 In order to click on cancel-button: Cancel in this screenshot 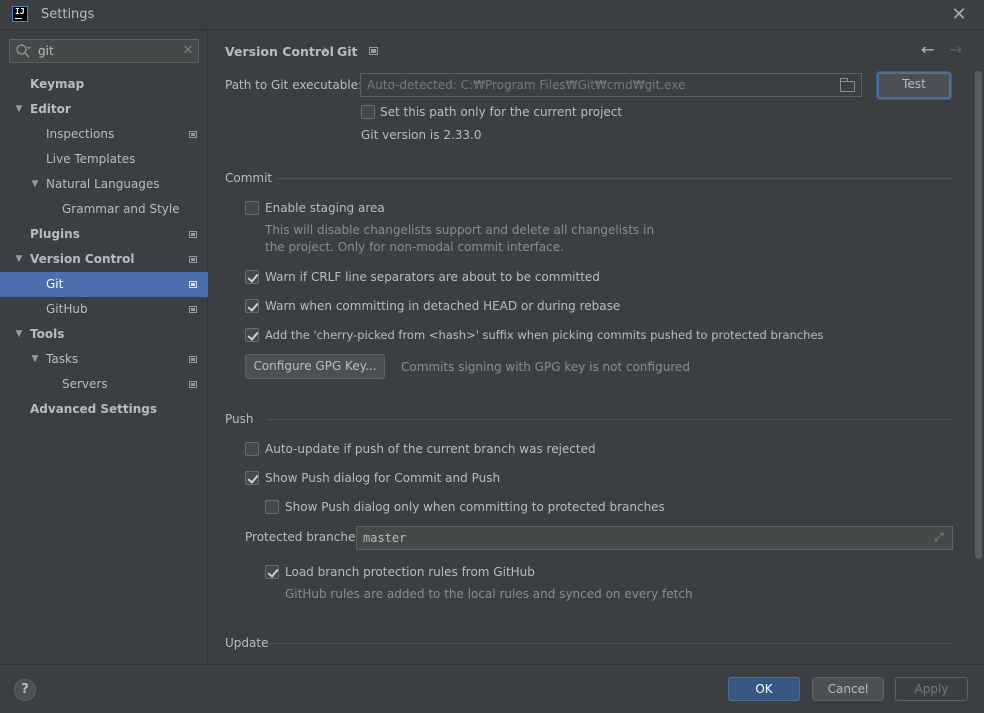, I will do `click(848, 689)`.